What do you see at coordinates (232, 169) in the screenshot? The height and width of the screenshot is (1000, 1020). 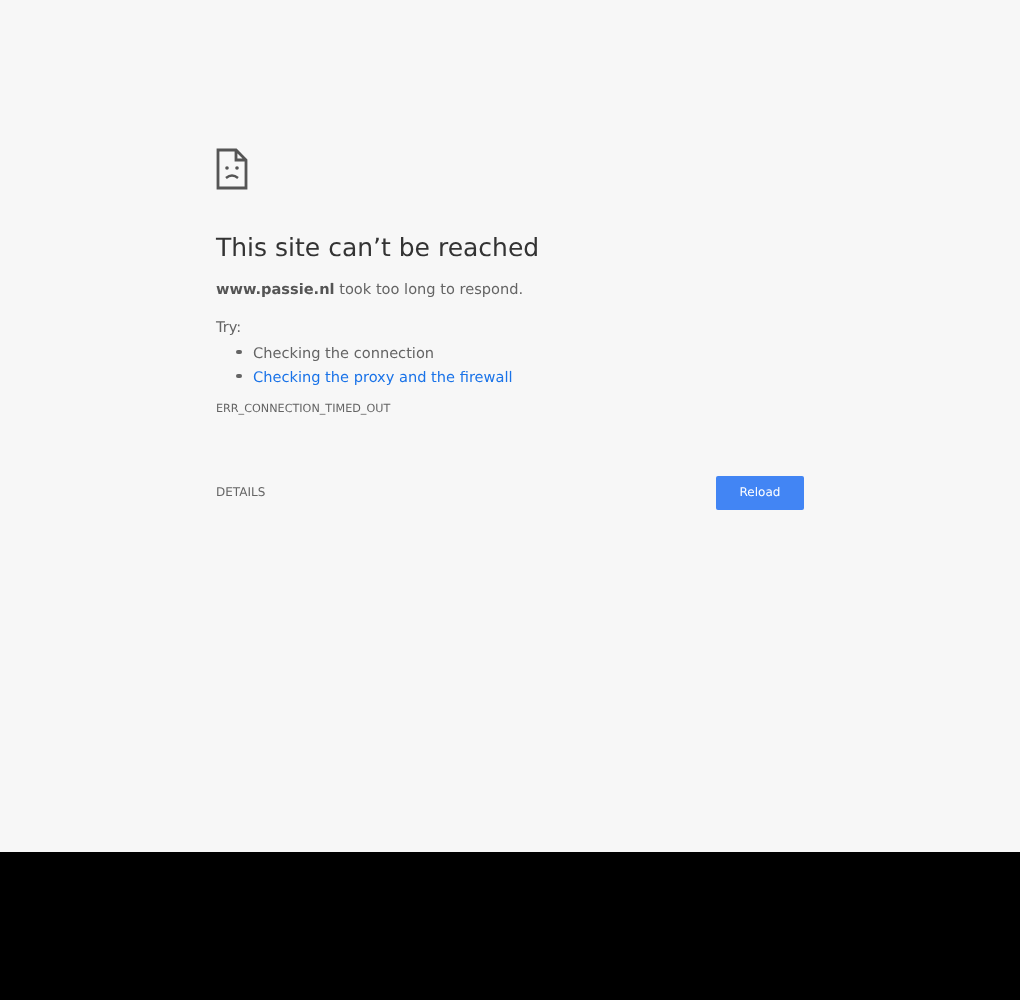 I see `sad-page-icon` at bounding box center [232, 169].